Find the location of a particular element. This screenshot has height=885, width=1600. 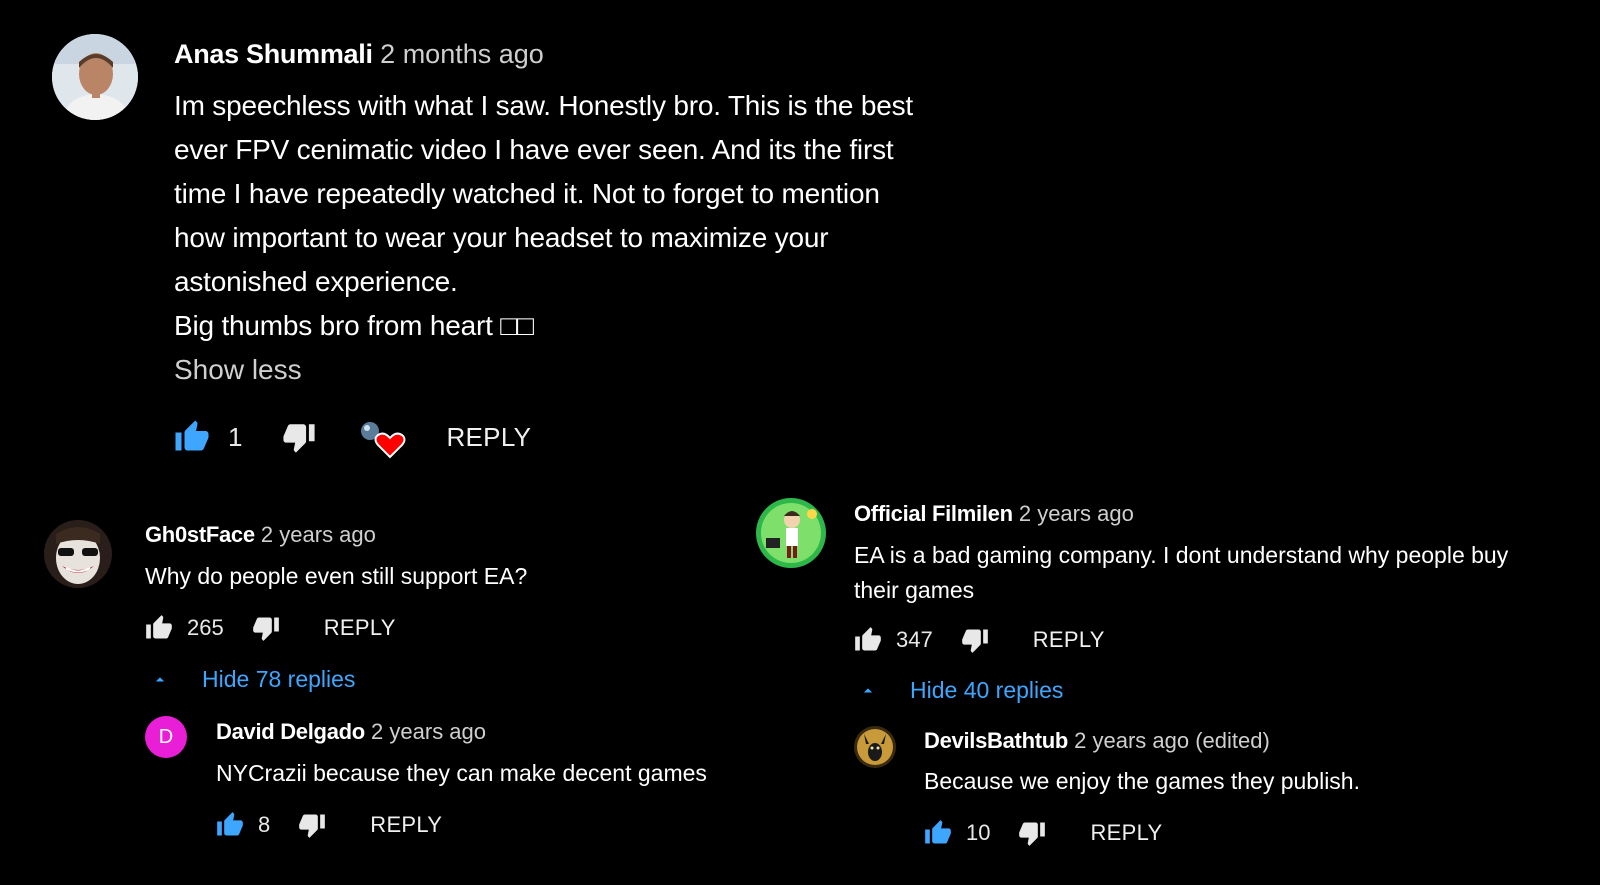

hide-replies-toggle: Hide 78 replies is located at coordinates (252, 679).